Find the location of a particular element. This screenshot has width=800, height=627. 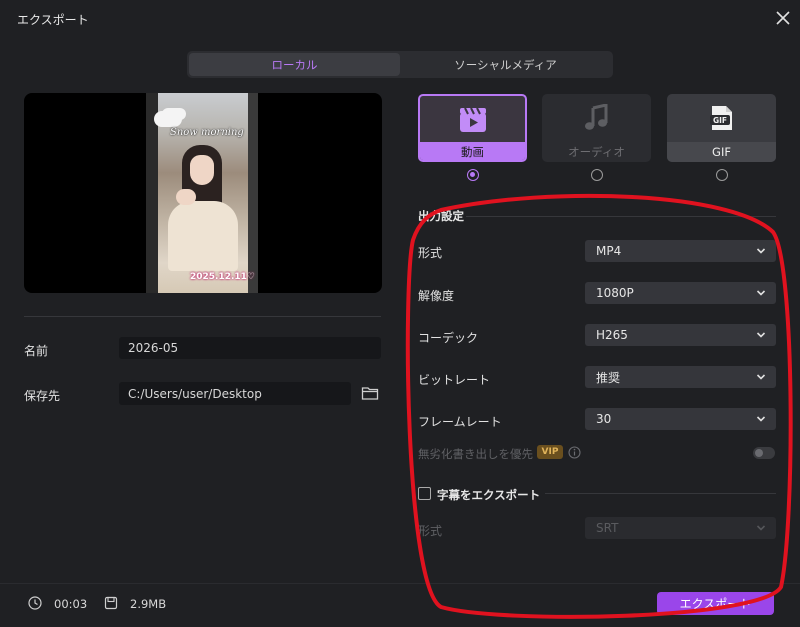

preview-overlay-text: Snow morning is located at coordinates (207, 132).